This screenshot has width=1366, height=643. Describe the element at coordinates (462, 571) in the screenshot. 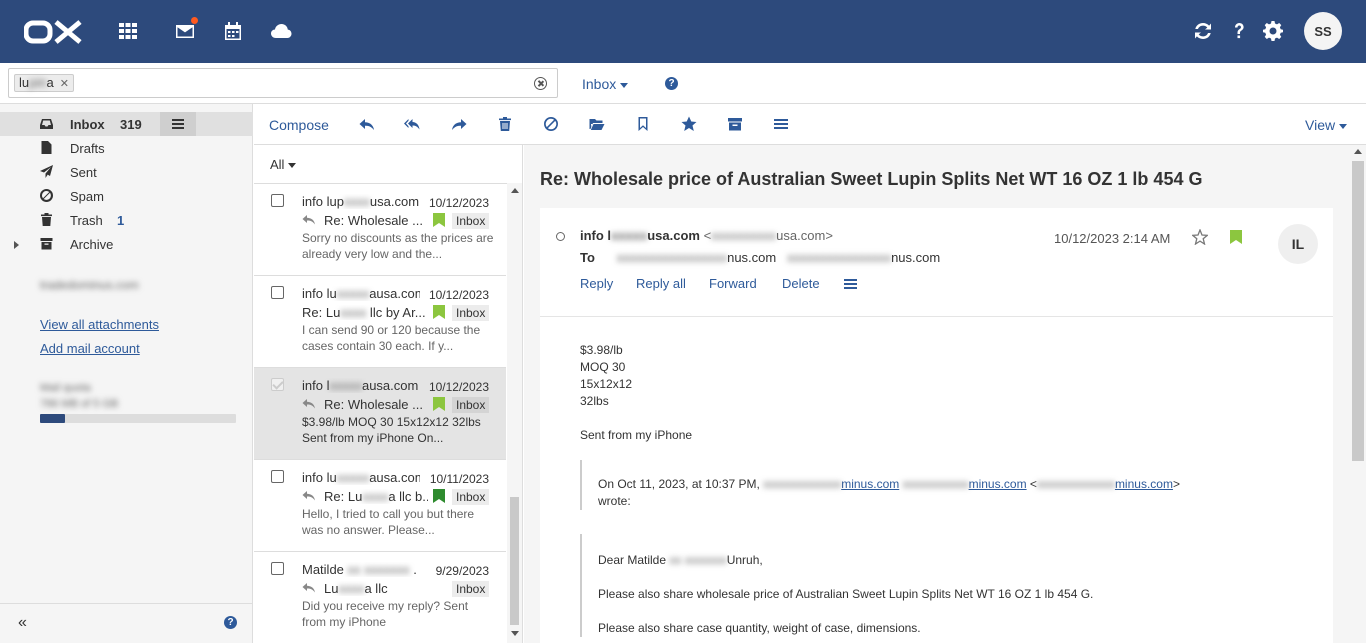

I see `mail-date: 9/29/2023` at that location.